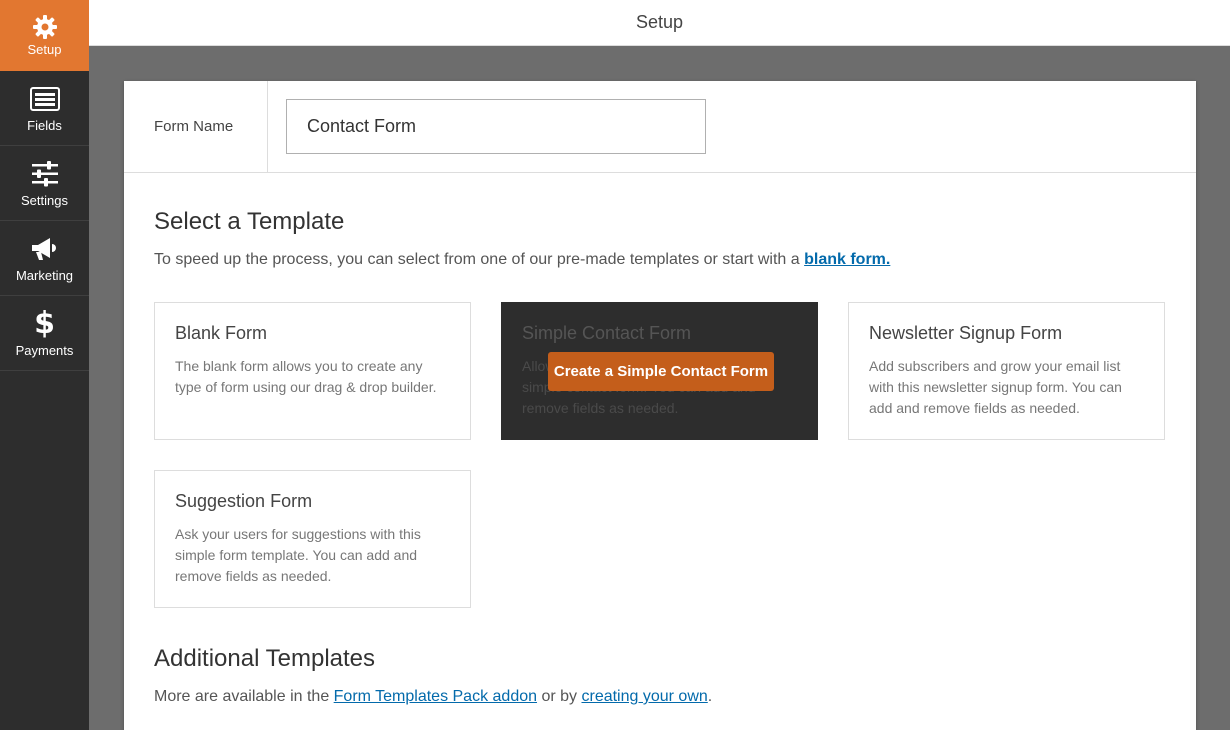 Image resolution: width=1230 pixels, height=730 pixels. I want to click on sidebar-item-marketing: Marketing, so click(44, 258).